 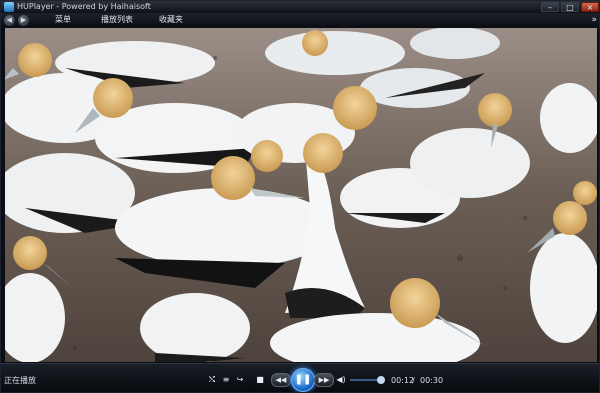 What do you see at coordinates (240, 380) in the screenshot?
I see `repeat-icon: ↪` at bounding box center [240, 380].